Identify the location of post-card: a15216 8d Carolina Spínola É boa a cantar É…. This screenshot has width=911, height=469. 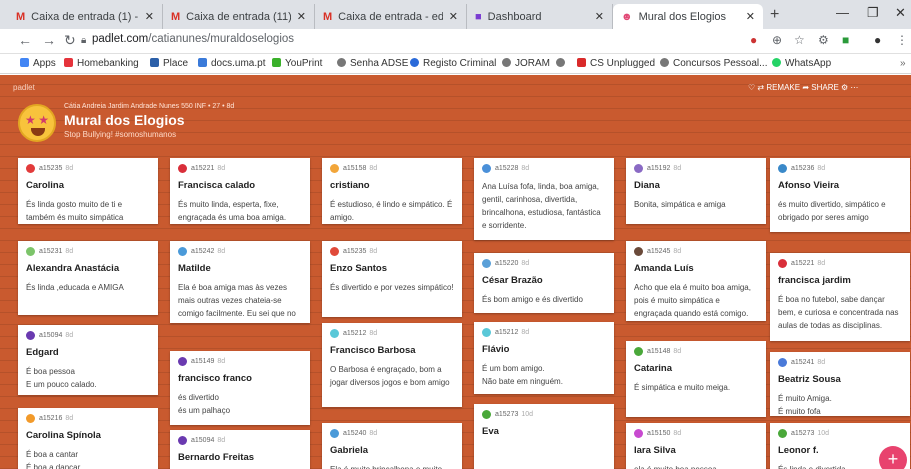
(88, 438).